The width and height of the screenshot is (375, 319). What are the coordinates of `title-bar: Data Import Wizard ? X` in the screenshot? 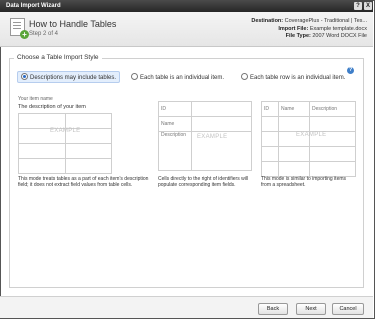 It's located at (186, 6).